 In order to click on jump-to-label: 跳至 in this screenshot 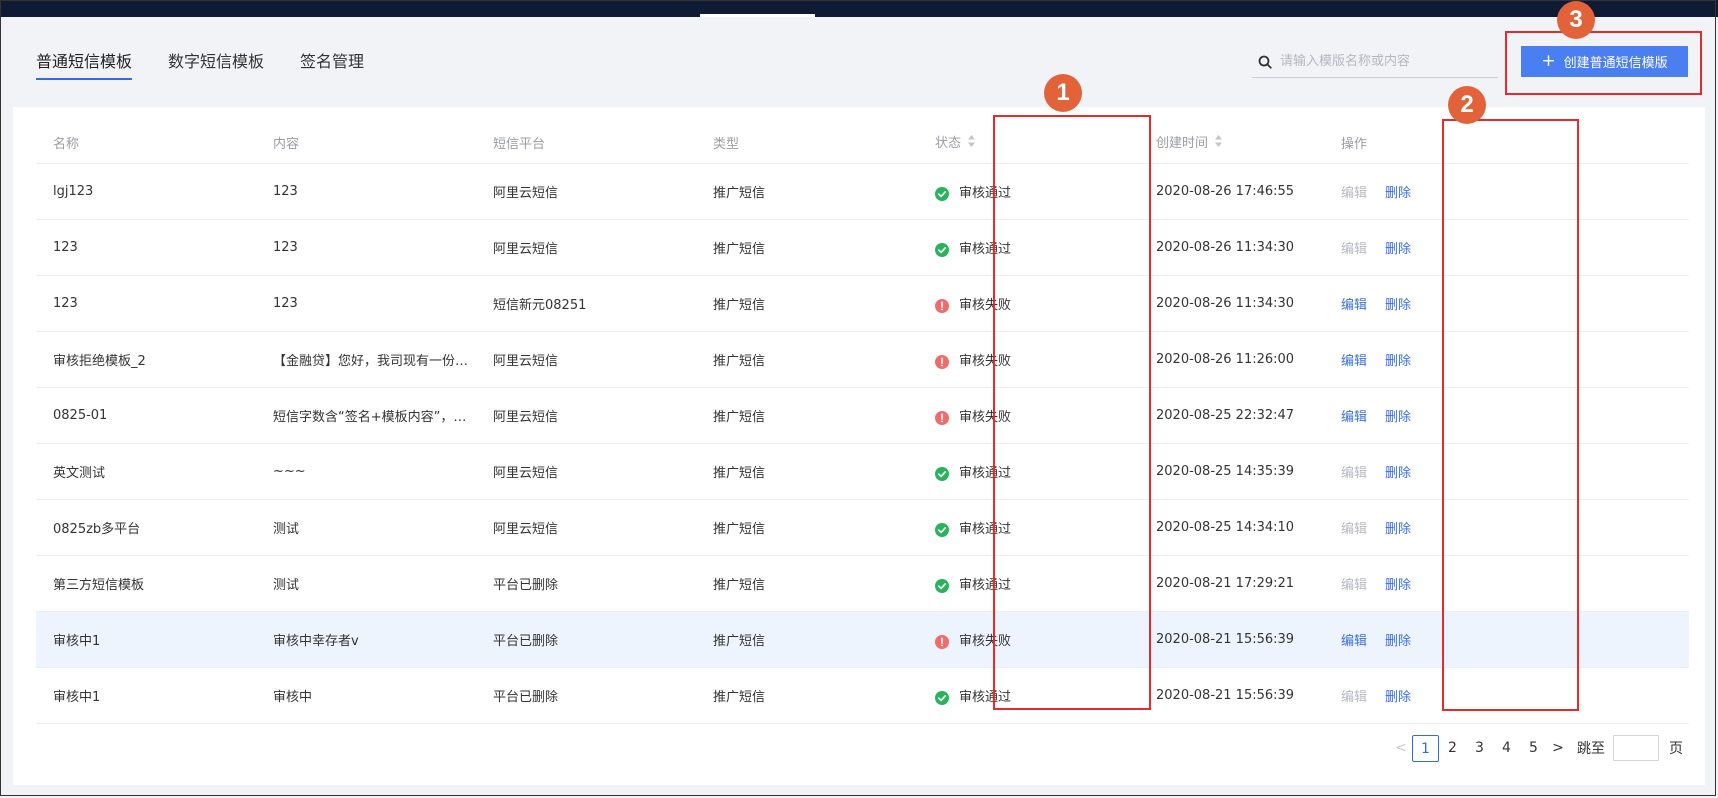, I will do `click(1591, 749)`.